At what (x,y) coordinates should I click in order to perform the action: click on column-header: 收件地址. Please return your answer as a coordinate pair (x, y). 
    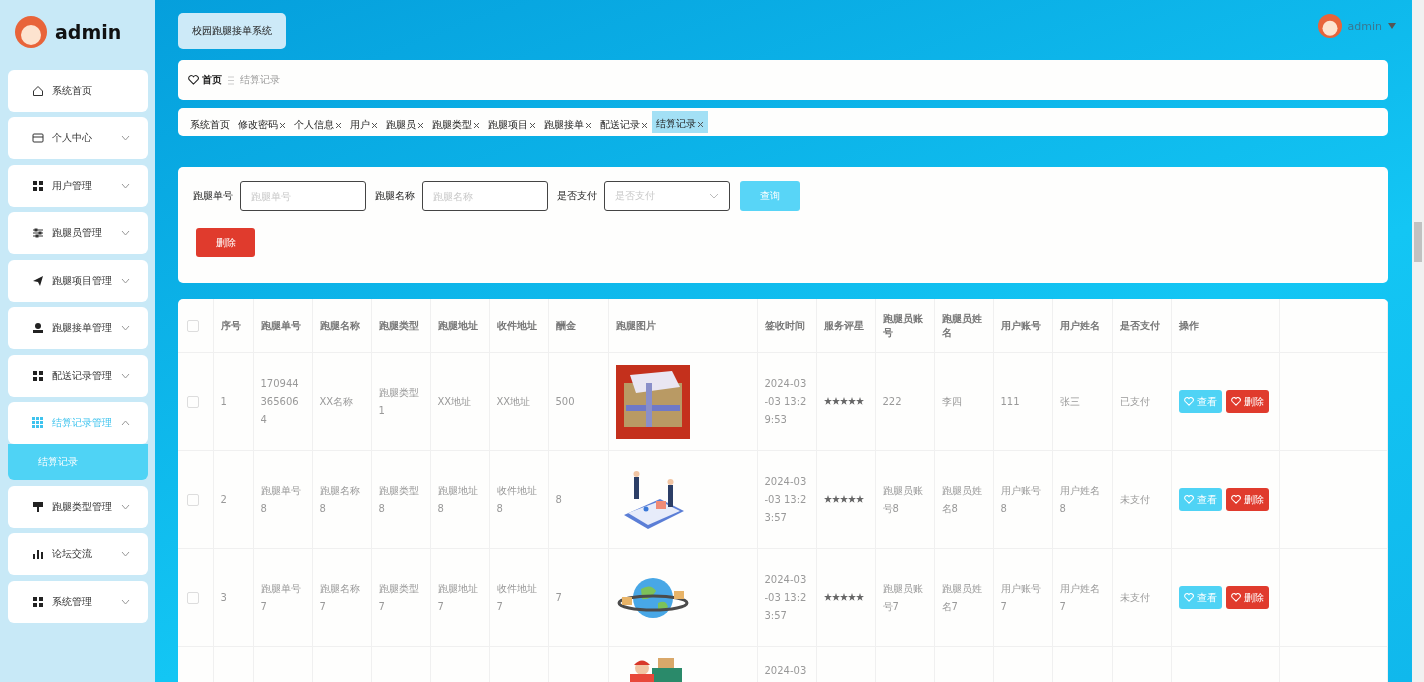
    Looking at the image, I should click on (516, 325).